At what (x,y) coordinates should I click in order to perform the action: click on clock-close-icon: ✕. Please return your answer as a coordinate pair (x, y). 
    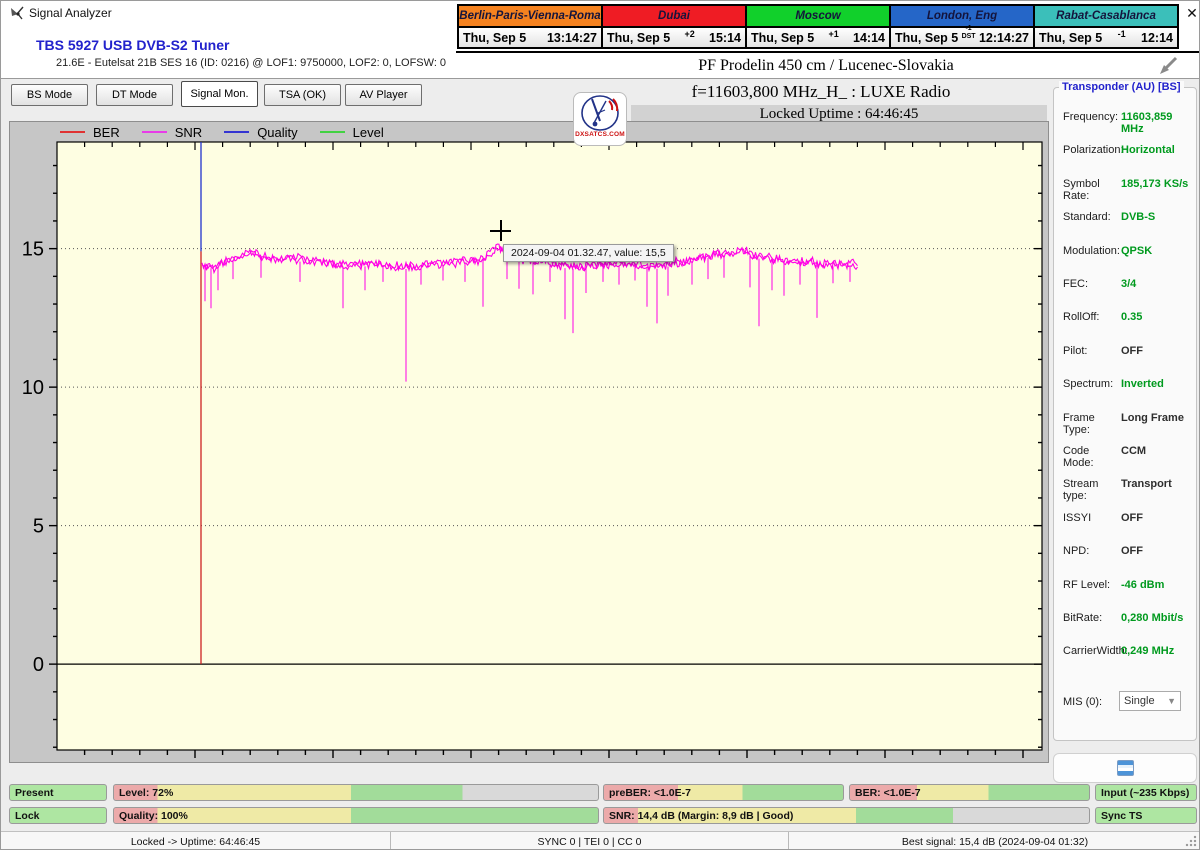
    Looking at the image, I should click on (1191, 13).